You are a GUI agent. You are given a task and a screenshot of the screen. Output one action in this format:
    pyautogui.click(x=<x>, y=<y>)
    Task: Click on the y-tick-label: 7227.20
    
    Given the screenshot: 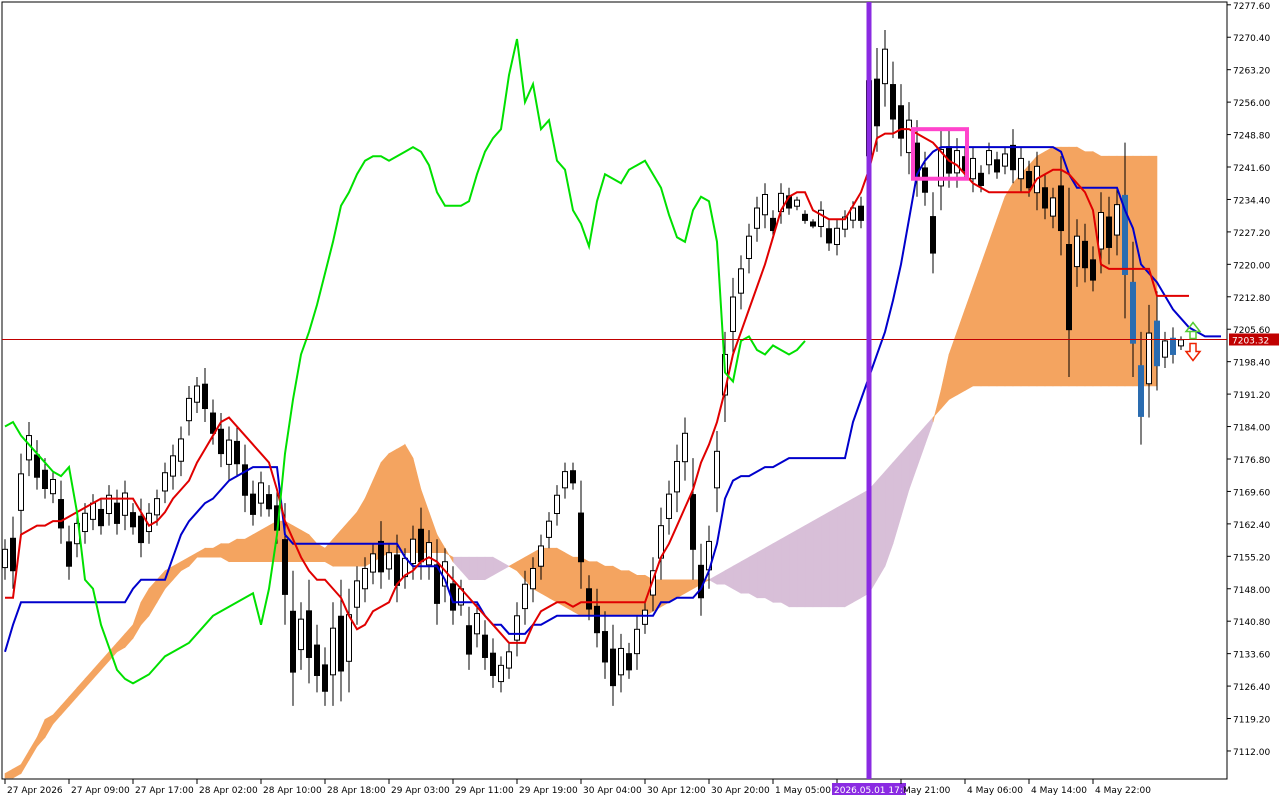 What is the action you would take?
    pyautogui.click(x=1251, y=234)
    